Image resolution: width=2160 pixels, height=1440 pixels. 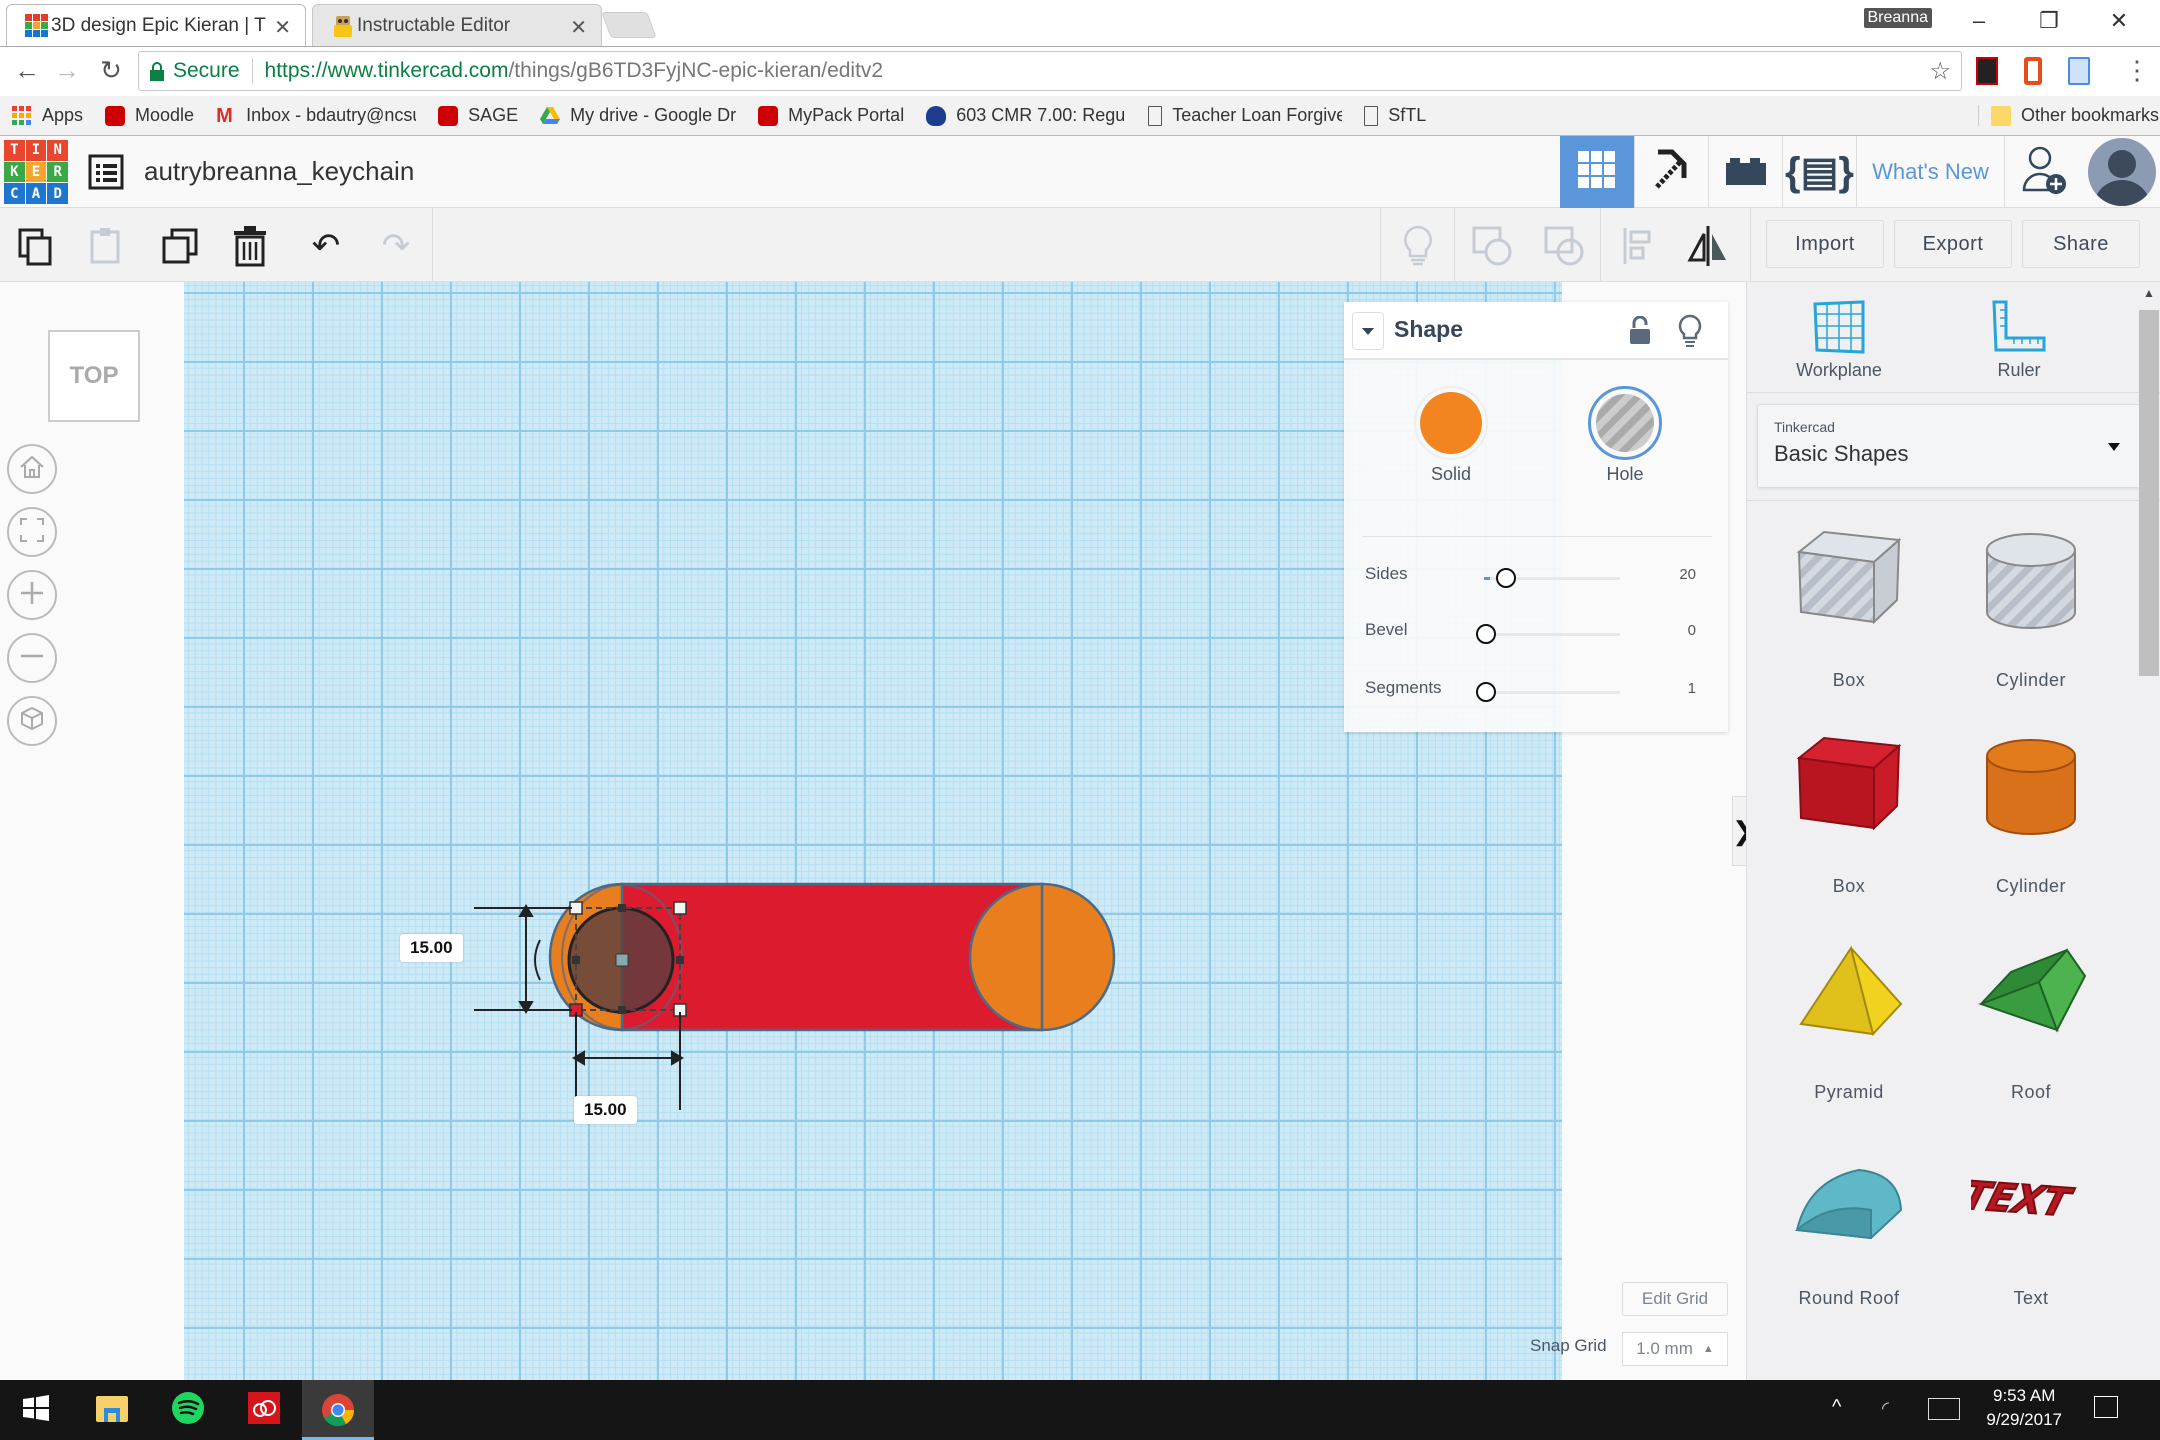 What do you see at coordinates (457, 25) in the screenshot?
I see `tab-instructable-editor: Instructable Editor ✕` at bounding box center [457, 25].